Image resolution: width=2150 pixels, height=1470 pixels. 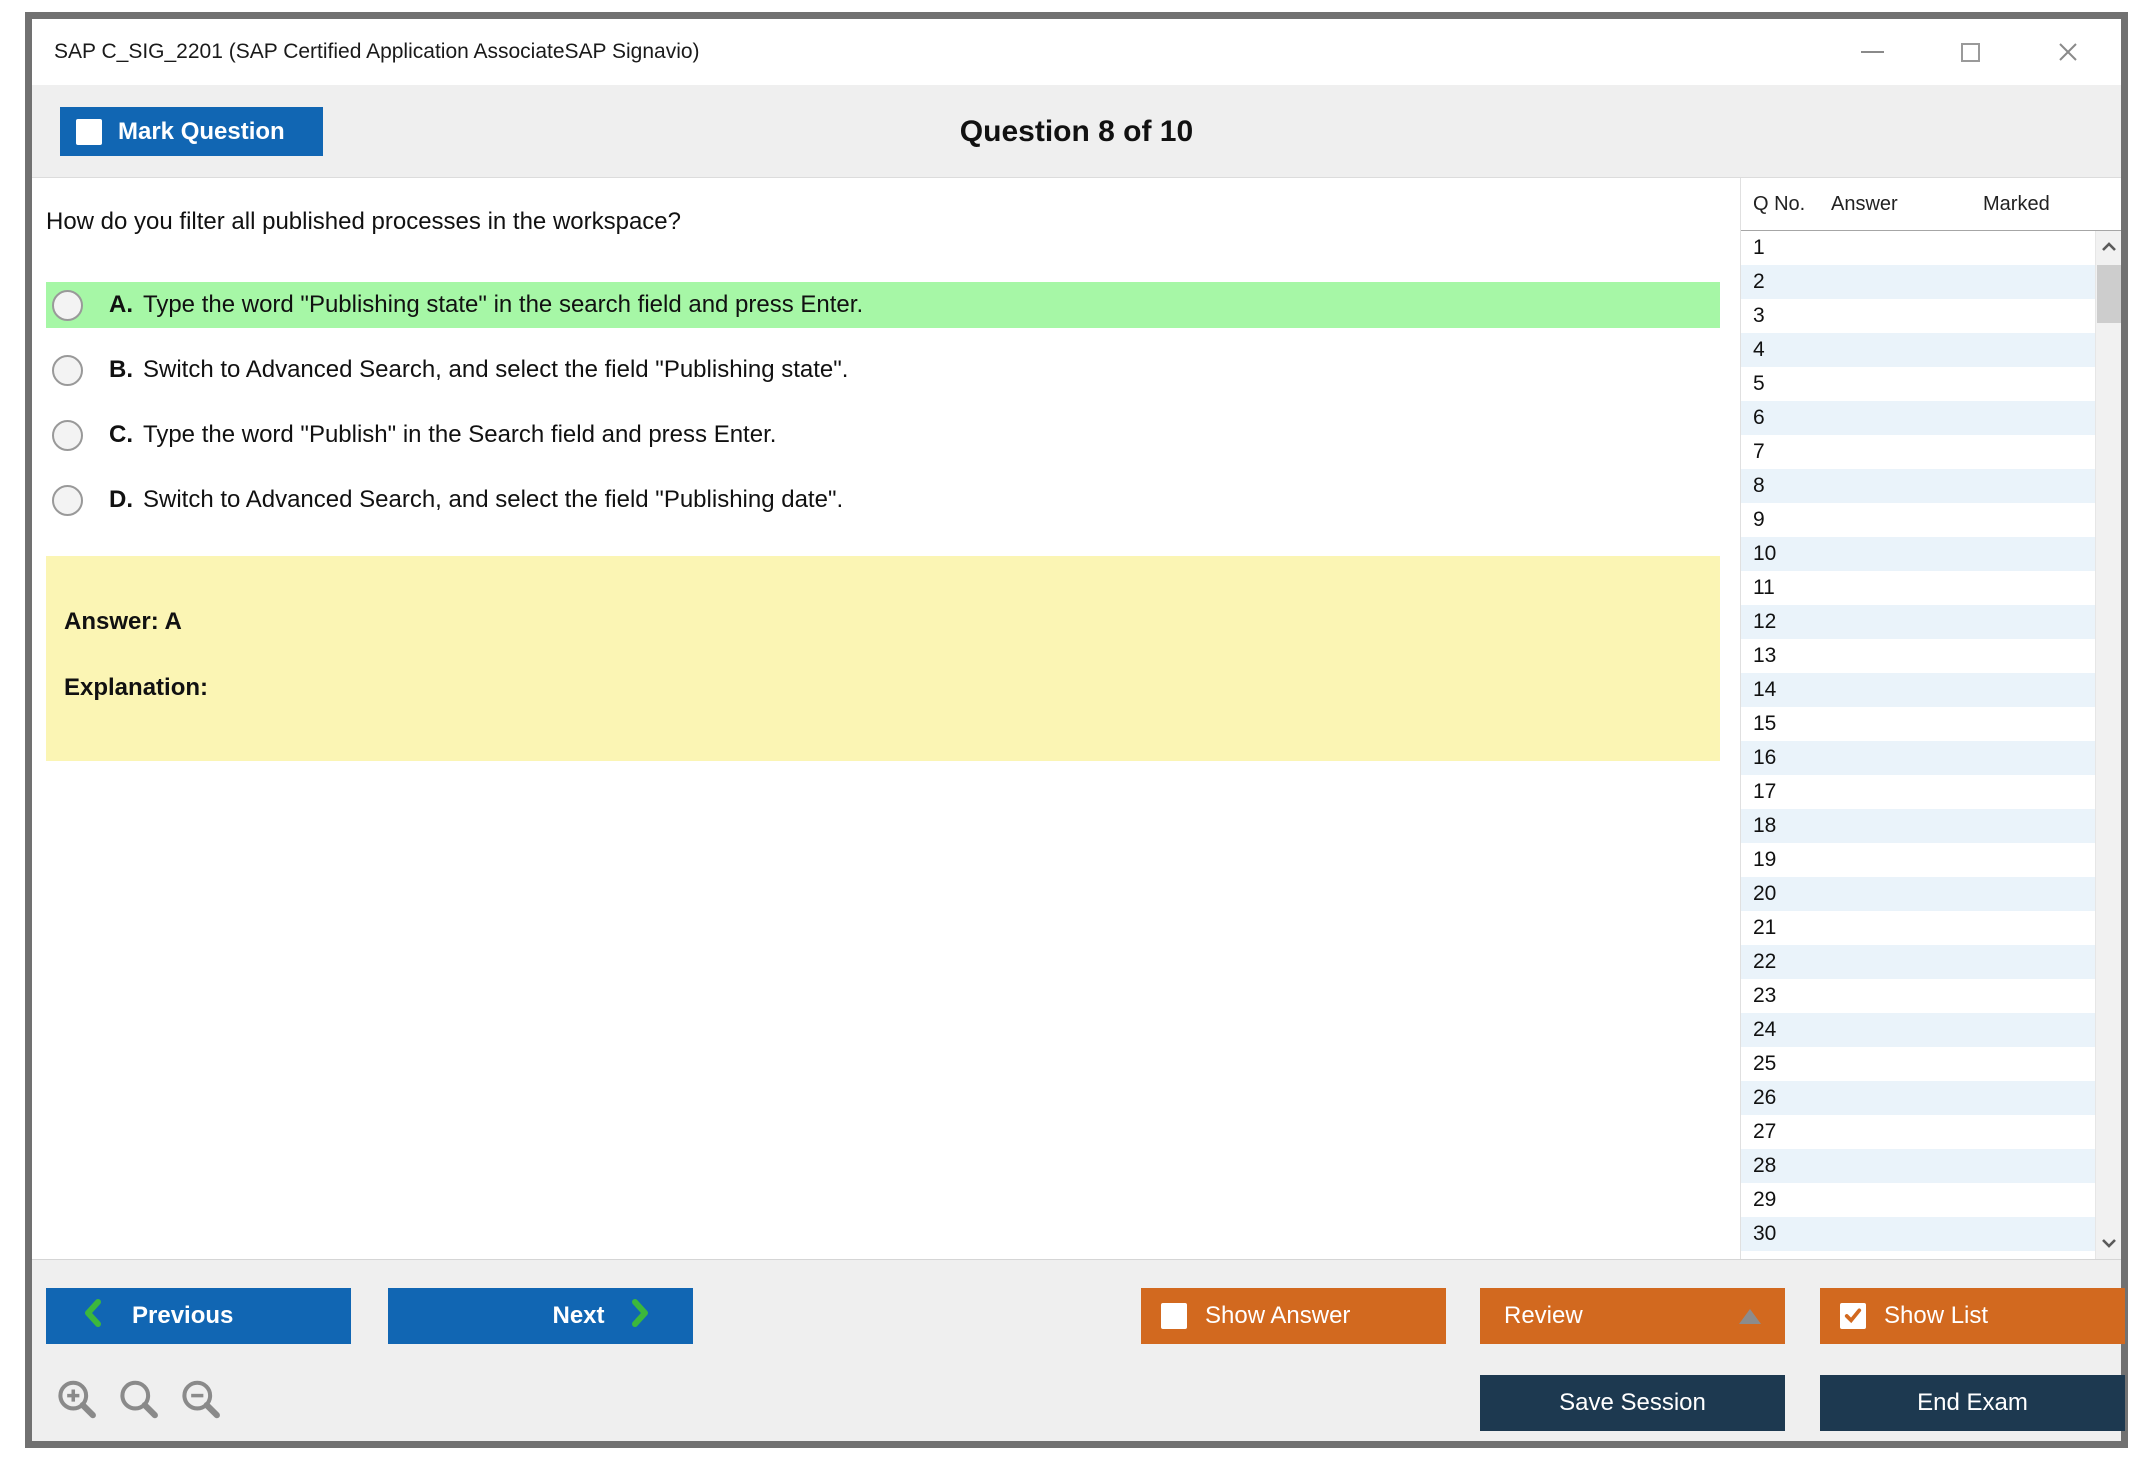 What do you see at coordinates (1918, 588) in the screenshot?
I see `question-list-row: 11` at bounding box center [1918, 588].